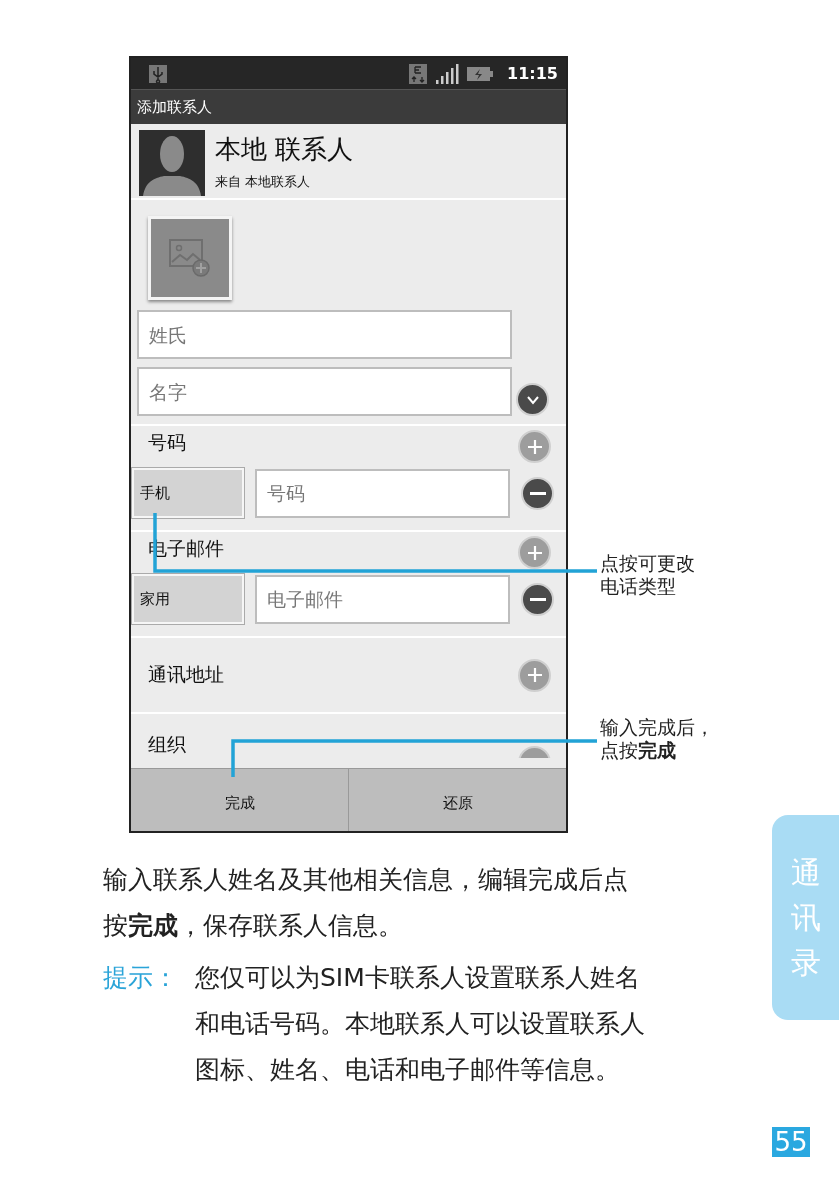 Image resolution: width=839 pixels, height=1191 pixels. What do you see at coordinates (141, 978) in the screenshot?
I see `tip-label: 提示：` at bounding box center [141, 978].